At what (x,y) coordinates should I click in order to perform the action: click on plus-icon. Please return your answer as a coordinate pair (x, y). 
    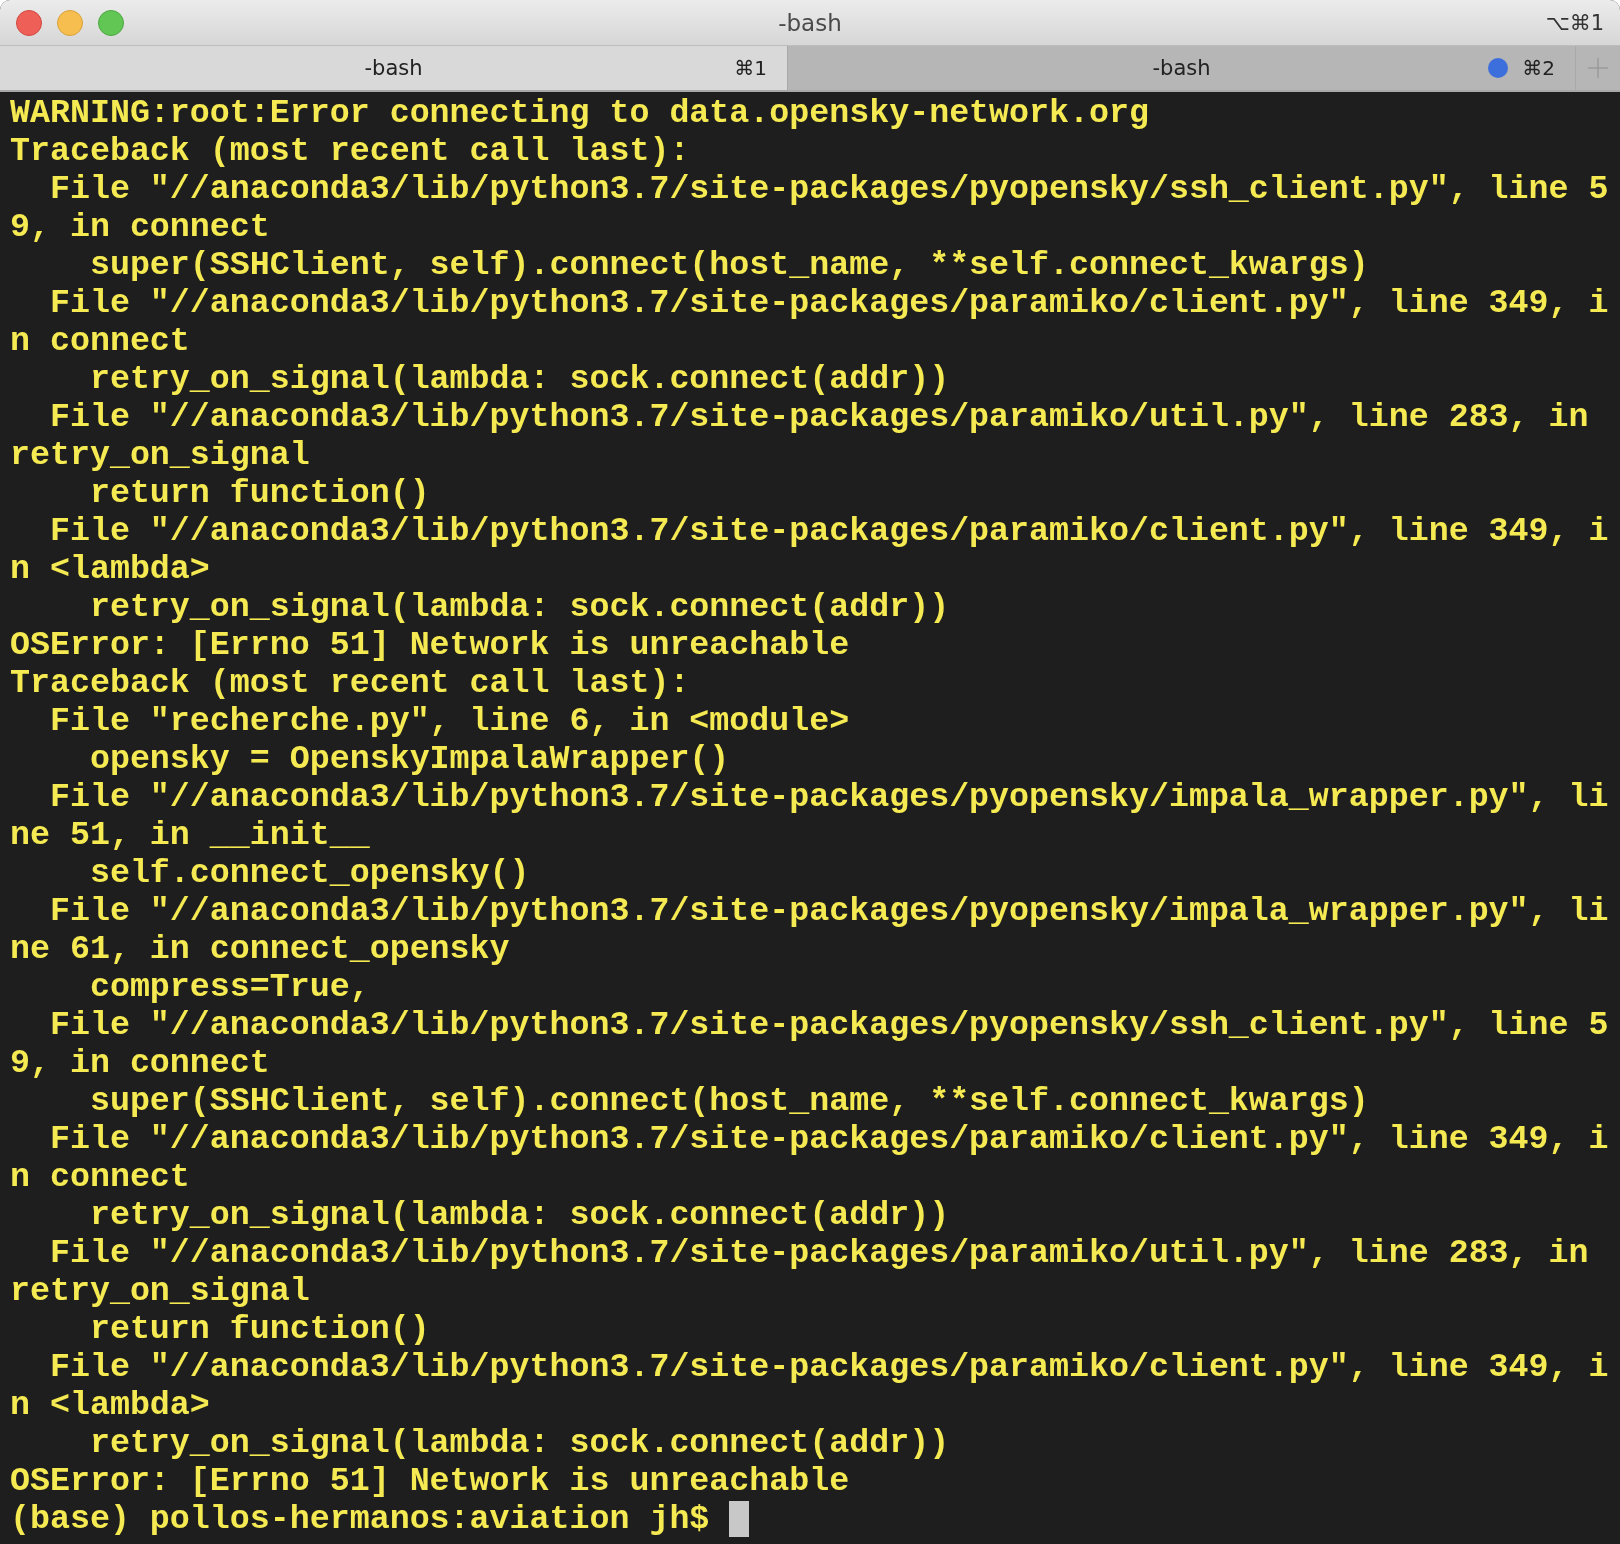
    Looking at the image, I should click on (1598, 68).